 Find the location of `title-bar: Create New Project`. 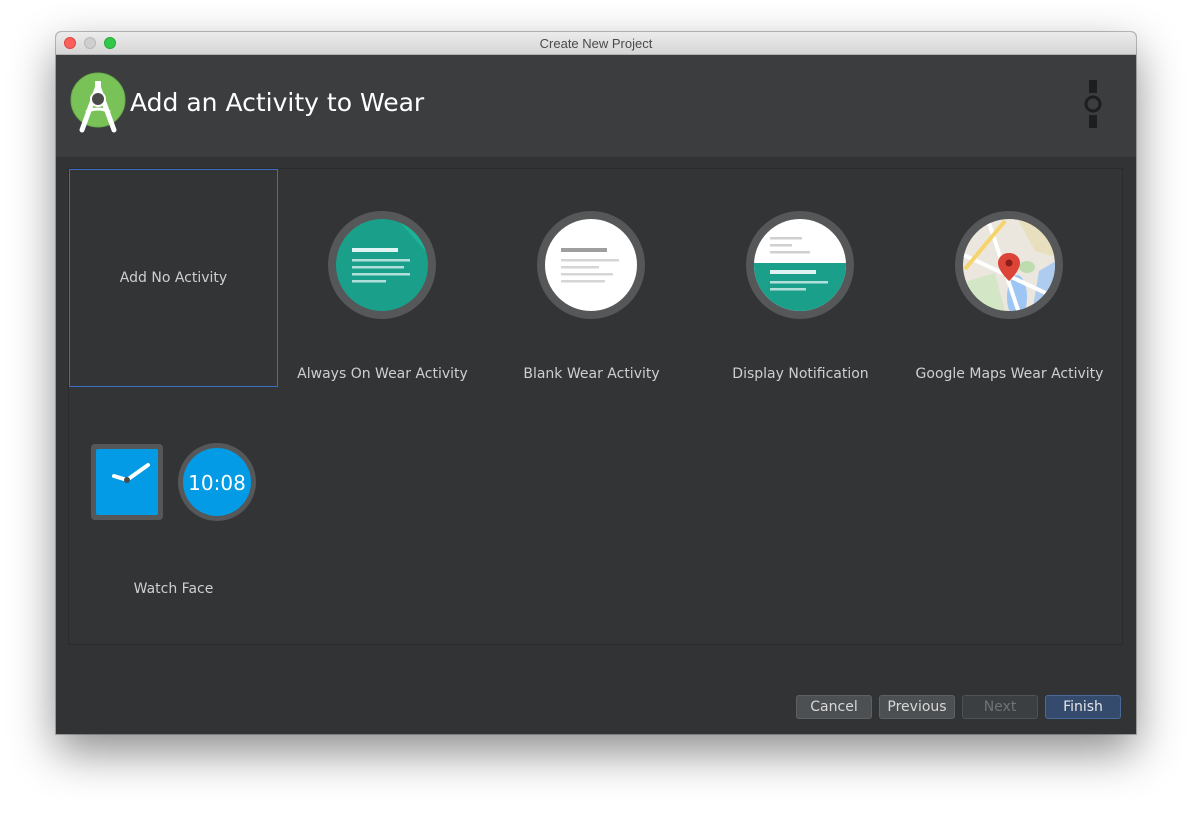

title-bar: Create New Project is located at coordinates (596, 43).